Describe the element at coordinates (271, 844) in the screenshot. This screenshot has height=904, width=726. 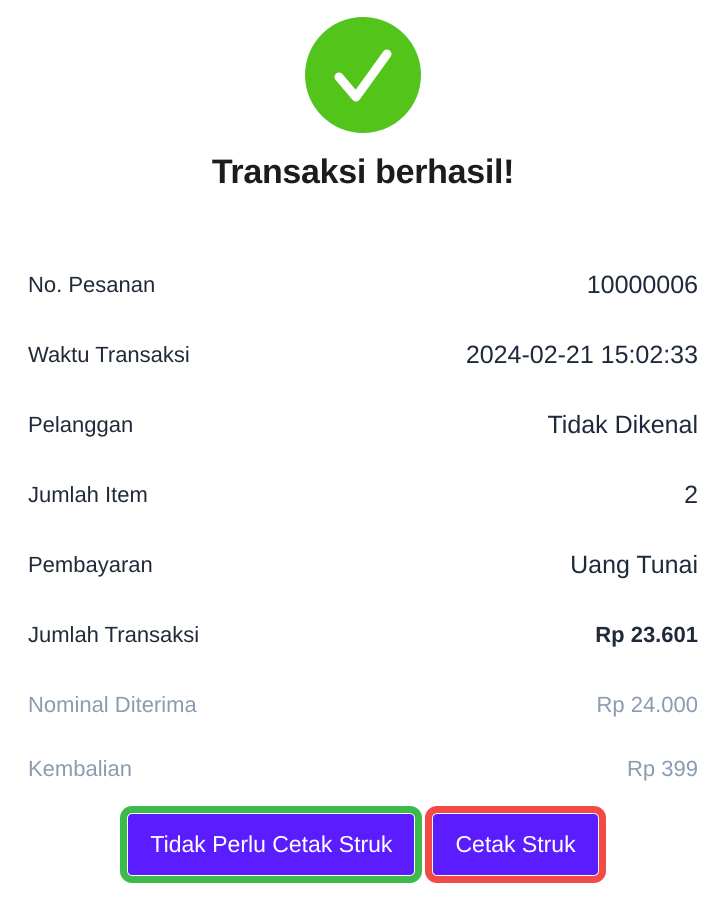
I see `skip-receipt-button: Tidak Perlu Cetak Struk` at that location.